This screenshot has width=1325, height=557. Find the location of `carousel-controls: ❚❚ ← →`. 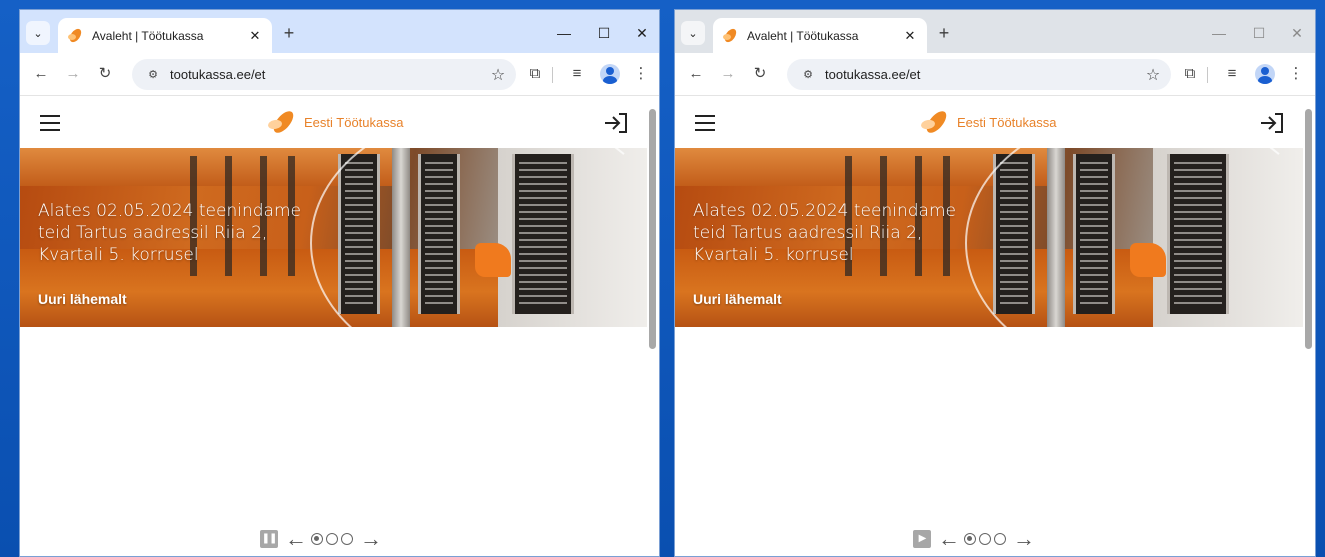

carousel-controls: ❚❚ ← → is located at coordinates (321, 539).